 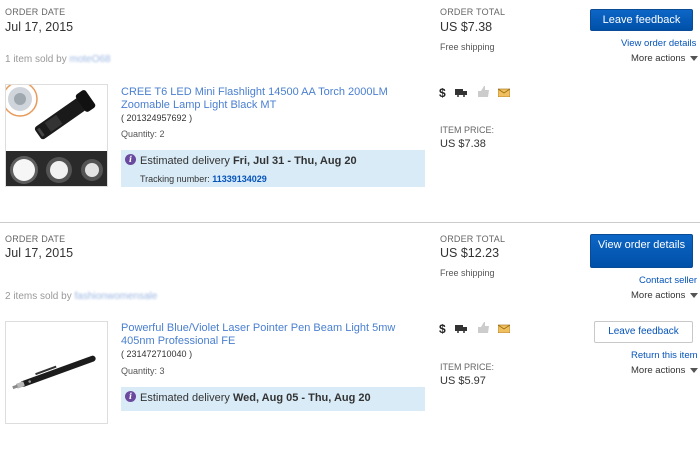 What do you see at coordinates (36, 59) in the screenshot?
I see `sold-by-text: 1 item sold by` at bounding box center [36, 59].